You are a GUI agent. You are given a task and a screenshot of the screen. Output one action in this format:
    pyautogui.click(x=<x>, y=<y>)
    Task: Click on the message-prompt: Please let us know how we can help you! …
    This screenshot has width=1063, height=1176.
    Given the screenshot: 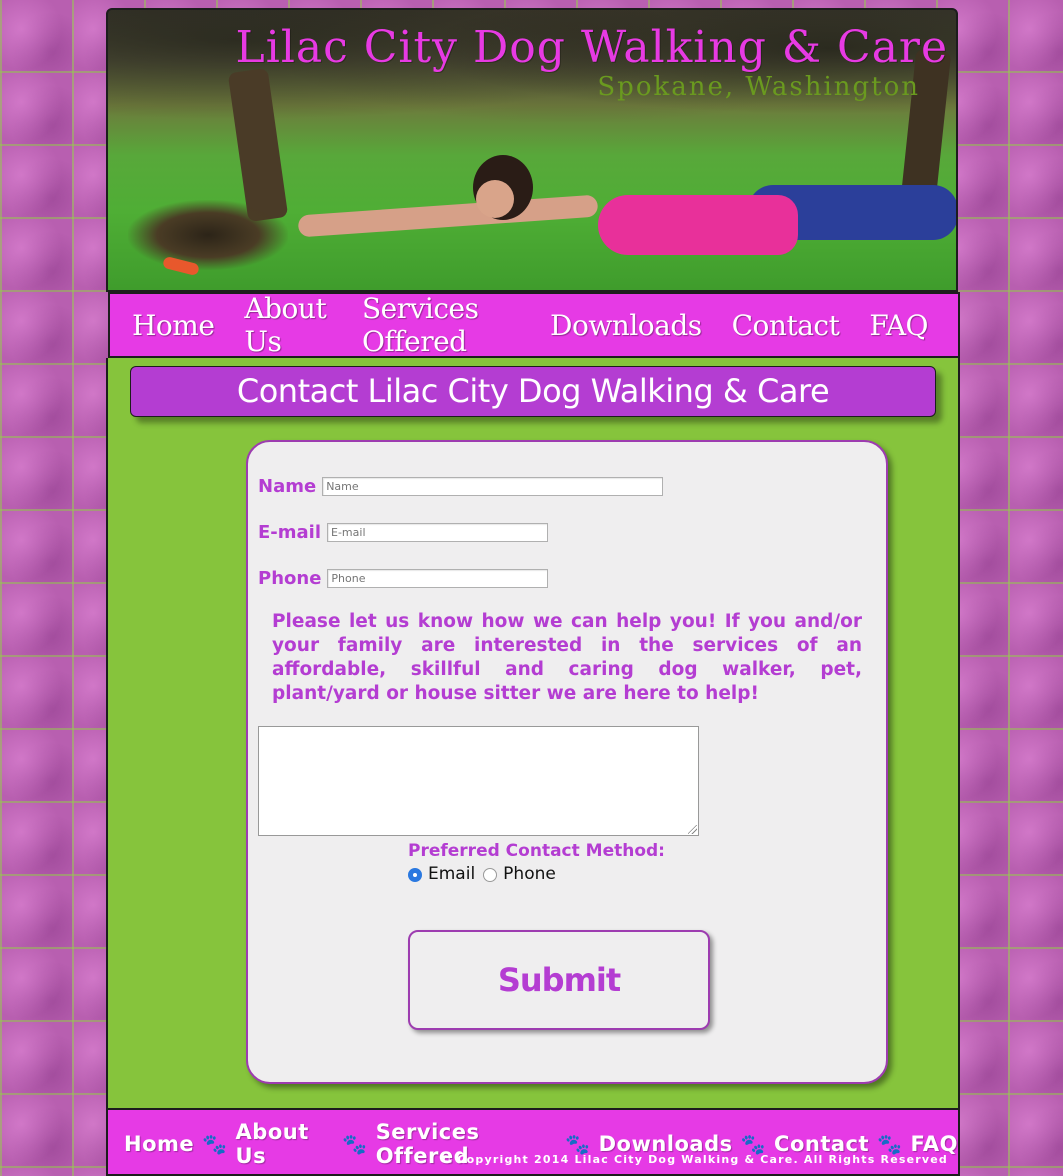 What is the action you would take?
    pyautogui.click(x=567, y=657)
    